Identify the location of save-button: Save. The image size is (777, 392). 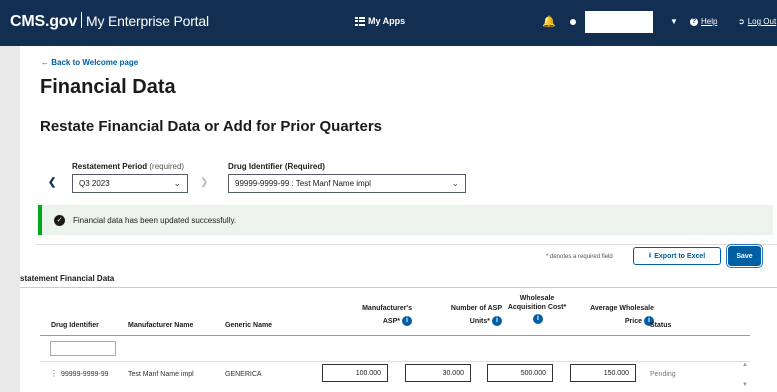
(744, 256).